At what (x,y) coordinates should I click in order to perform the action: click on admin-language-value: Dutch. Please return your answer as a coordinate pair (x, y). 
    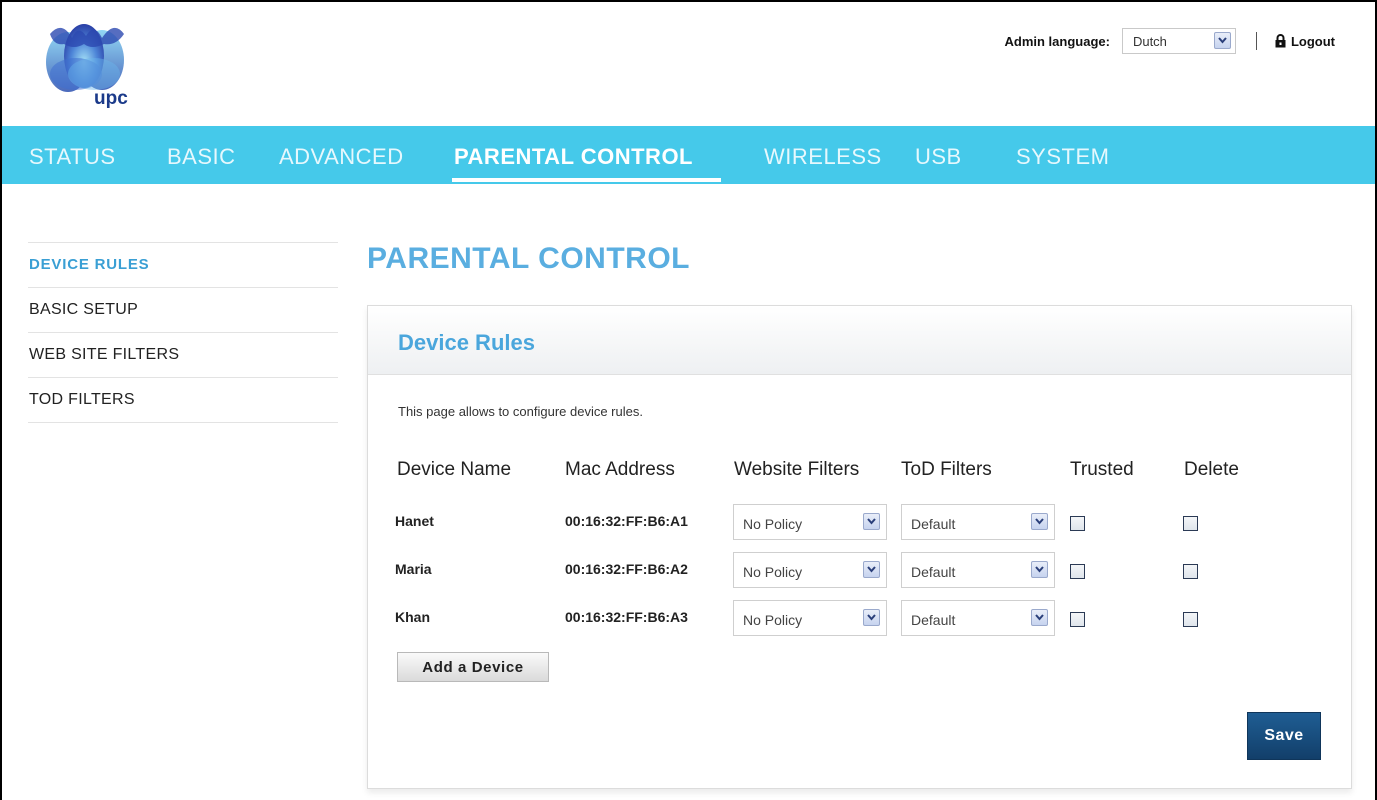
    Looking at the image, I should click on (1149, 41).